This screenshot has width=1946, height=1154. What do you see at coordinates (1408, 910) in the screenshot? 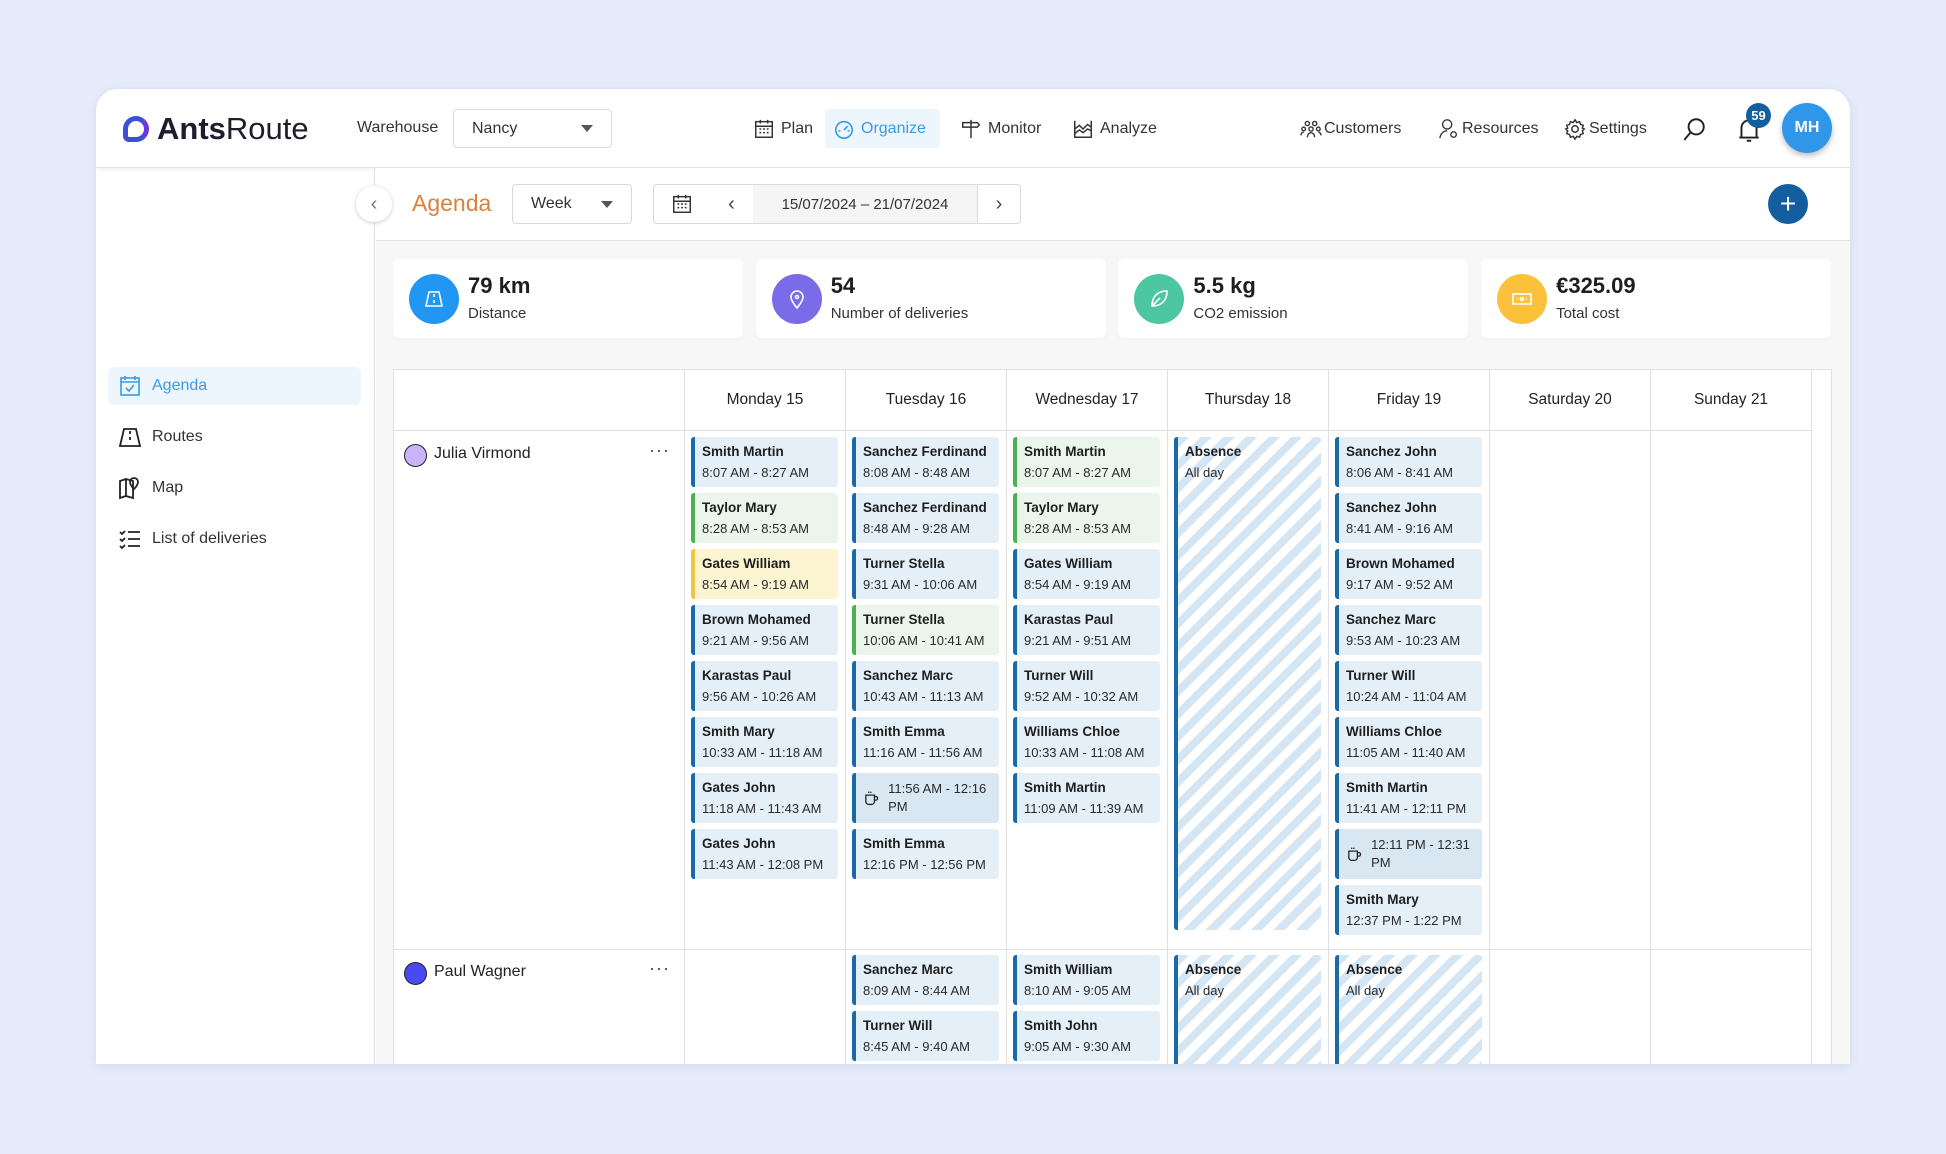
I see `delivery-event: Smith Mary 12:37 PM - 1:22 PM` at bounding box center [1408, 910].